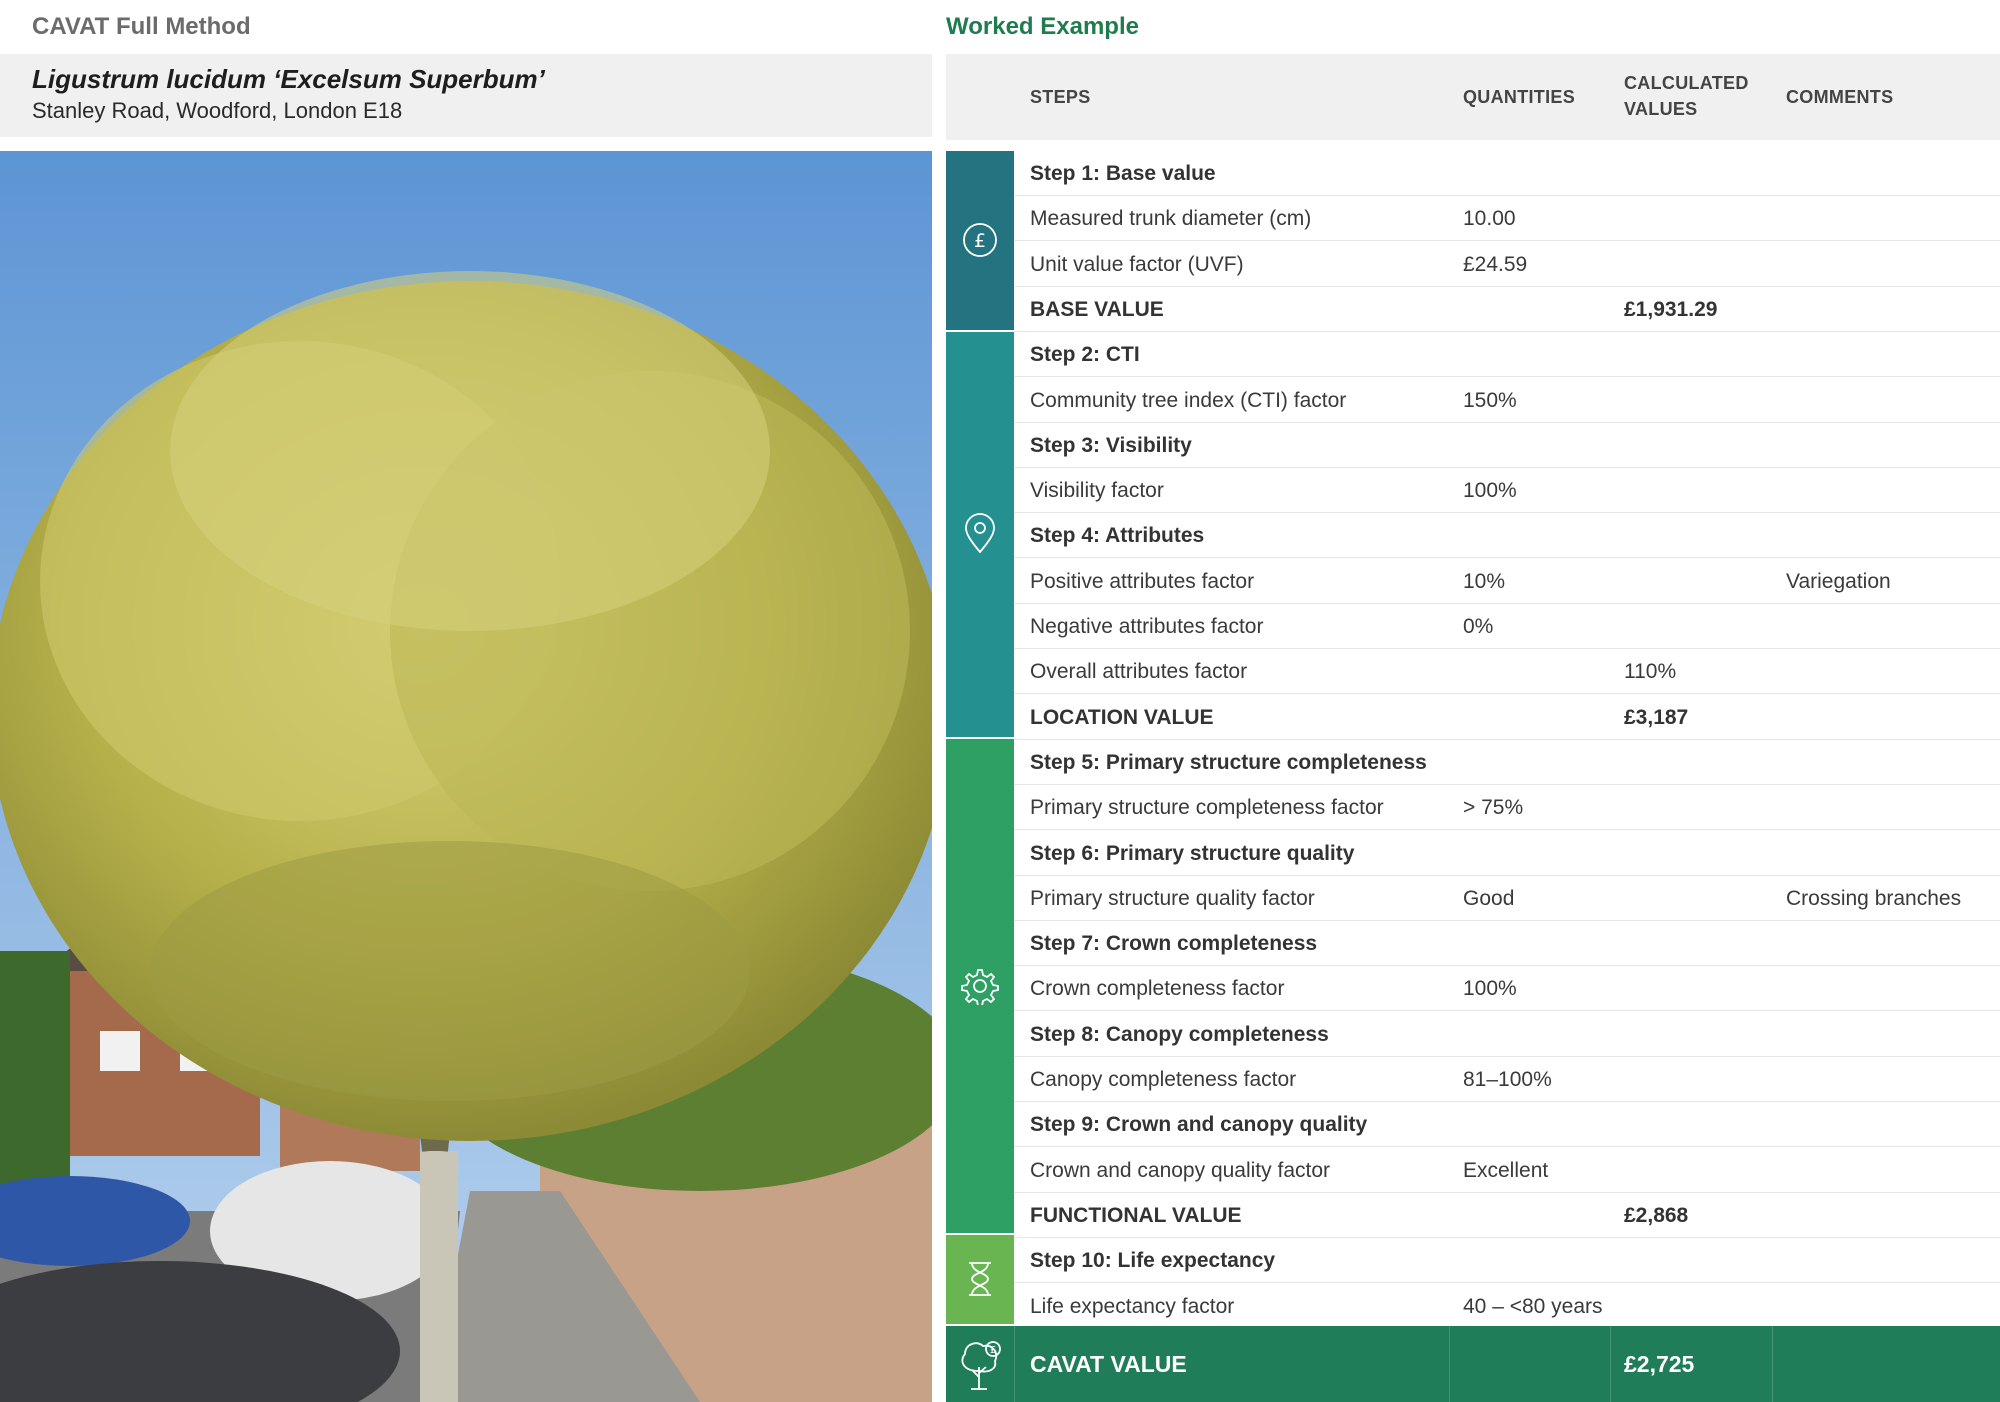  Describe the element at coordinates (1060, 97) in the screenshot. I see `column-header-steps: STEPS` at that location.